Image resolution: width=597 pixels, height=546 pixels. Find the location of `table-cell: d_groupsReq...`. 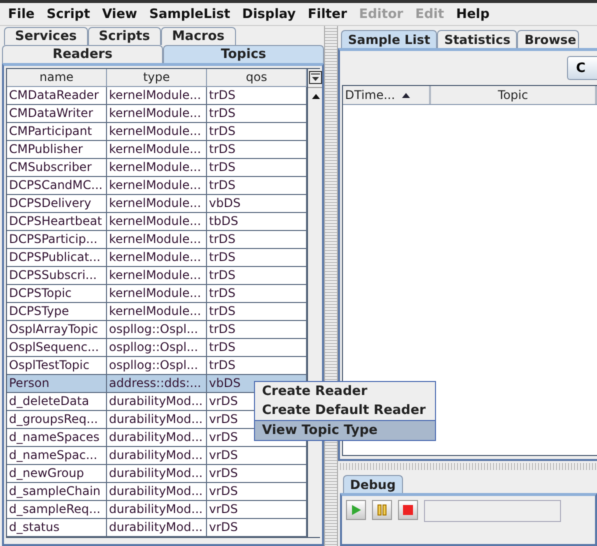

table-cell: d_groupsReq... is located at coordinates (53, 419).